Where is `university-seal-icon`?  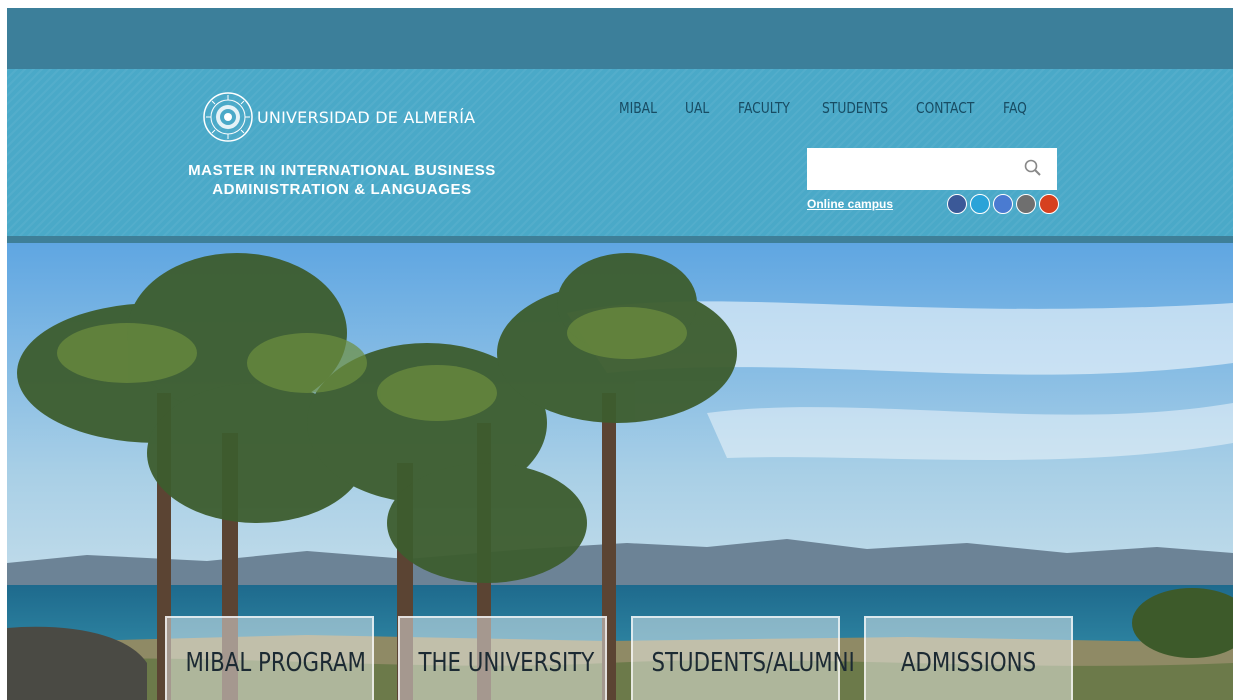 university-seal-icon is located at coordinates (228, 117).